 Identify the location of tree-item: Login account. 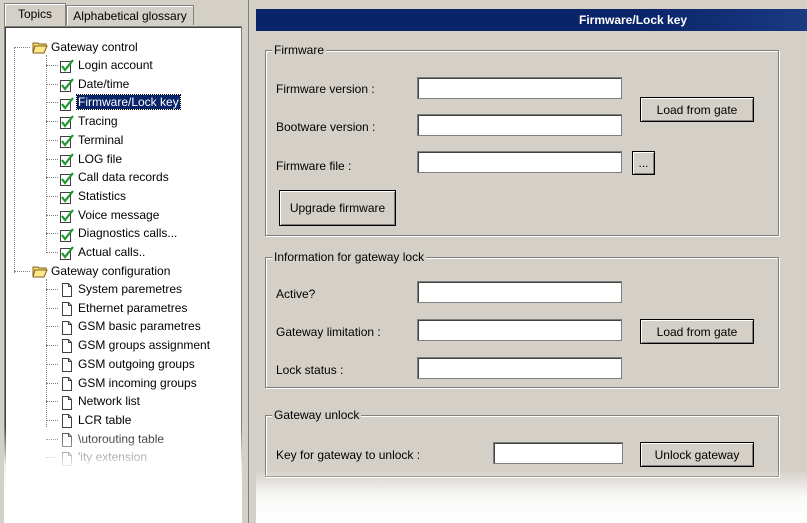
(106, 65).